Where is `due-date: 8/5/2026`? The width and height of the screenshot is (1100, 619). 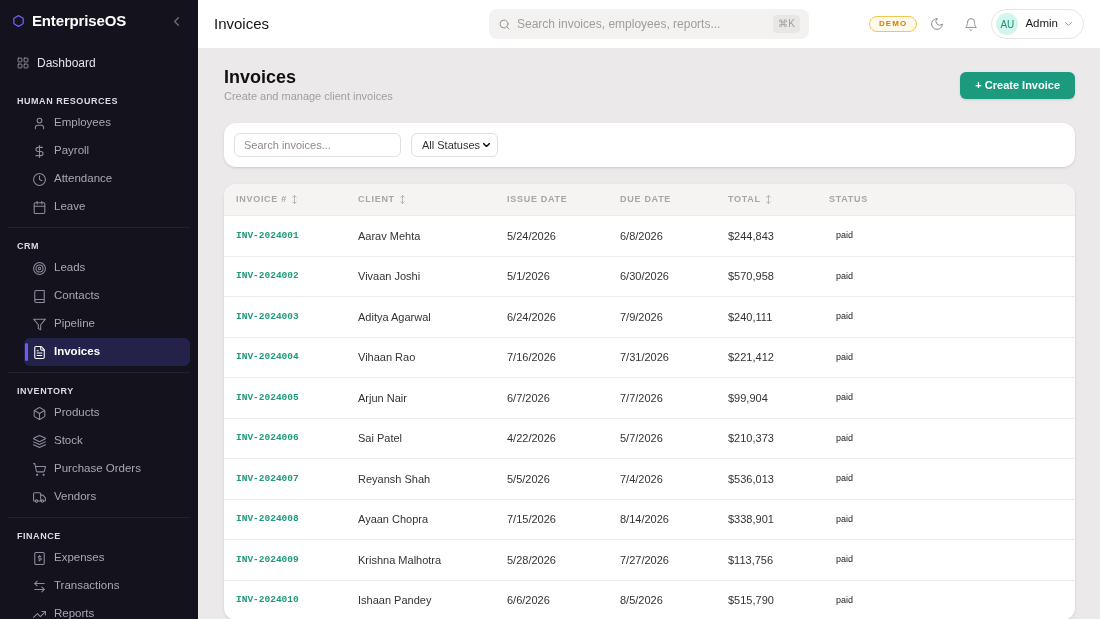 due-date: 8/5/2026 is located at coordinates (641, 600).